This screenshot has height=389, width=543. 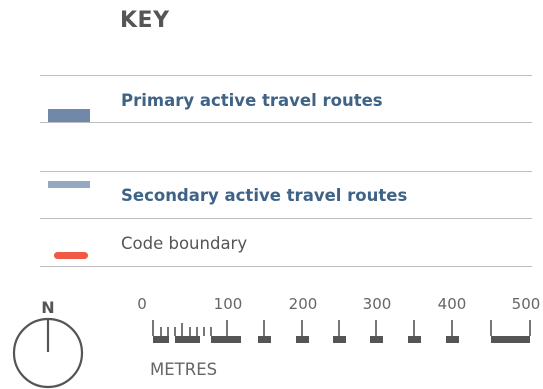 I want to click on scale-tick-label-400: 400, so click(x=452, y=304).